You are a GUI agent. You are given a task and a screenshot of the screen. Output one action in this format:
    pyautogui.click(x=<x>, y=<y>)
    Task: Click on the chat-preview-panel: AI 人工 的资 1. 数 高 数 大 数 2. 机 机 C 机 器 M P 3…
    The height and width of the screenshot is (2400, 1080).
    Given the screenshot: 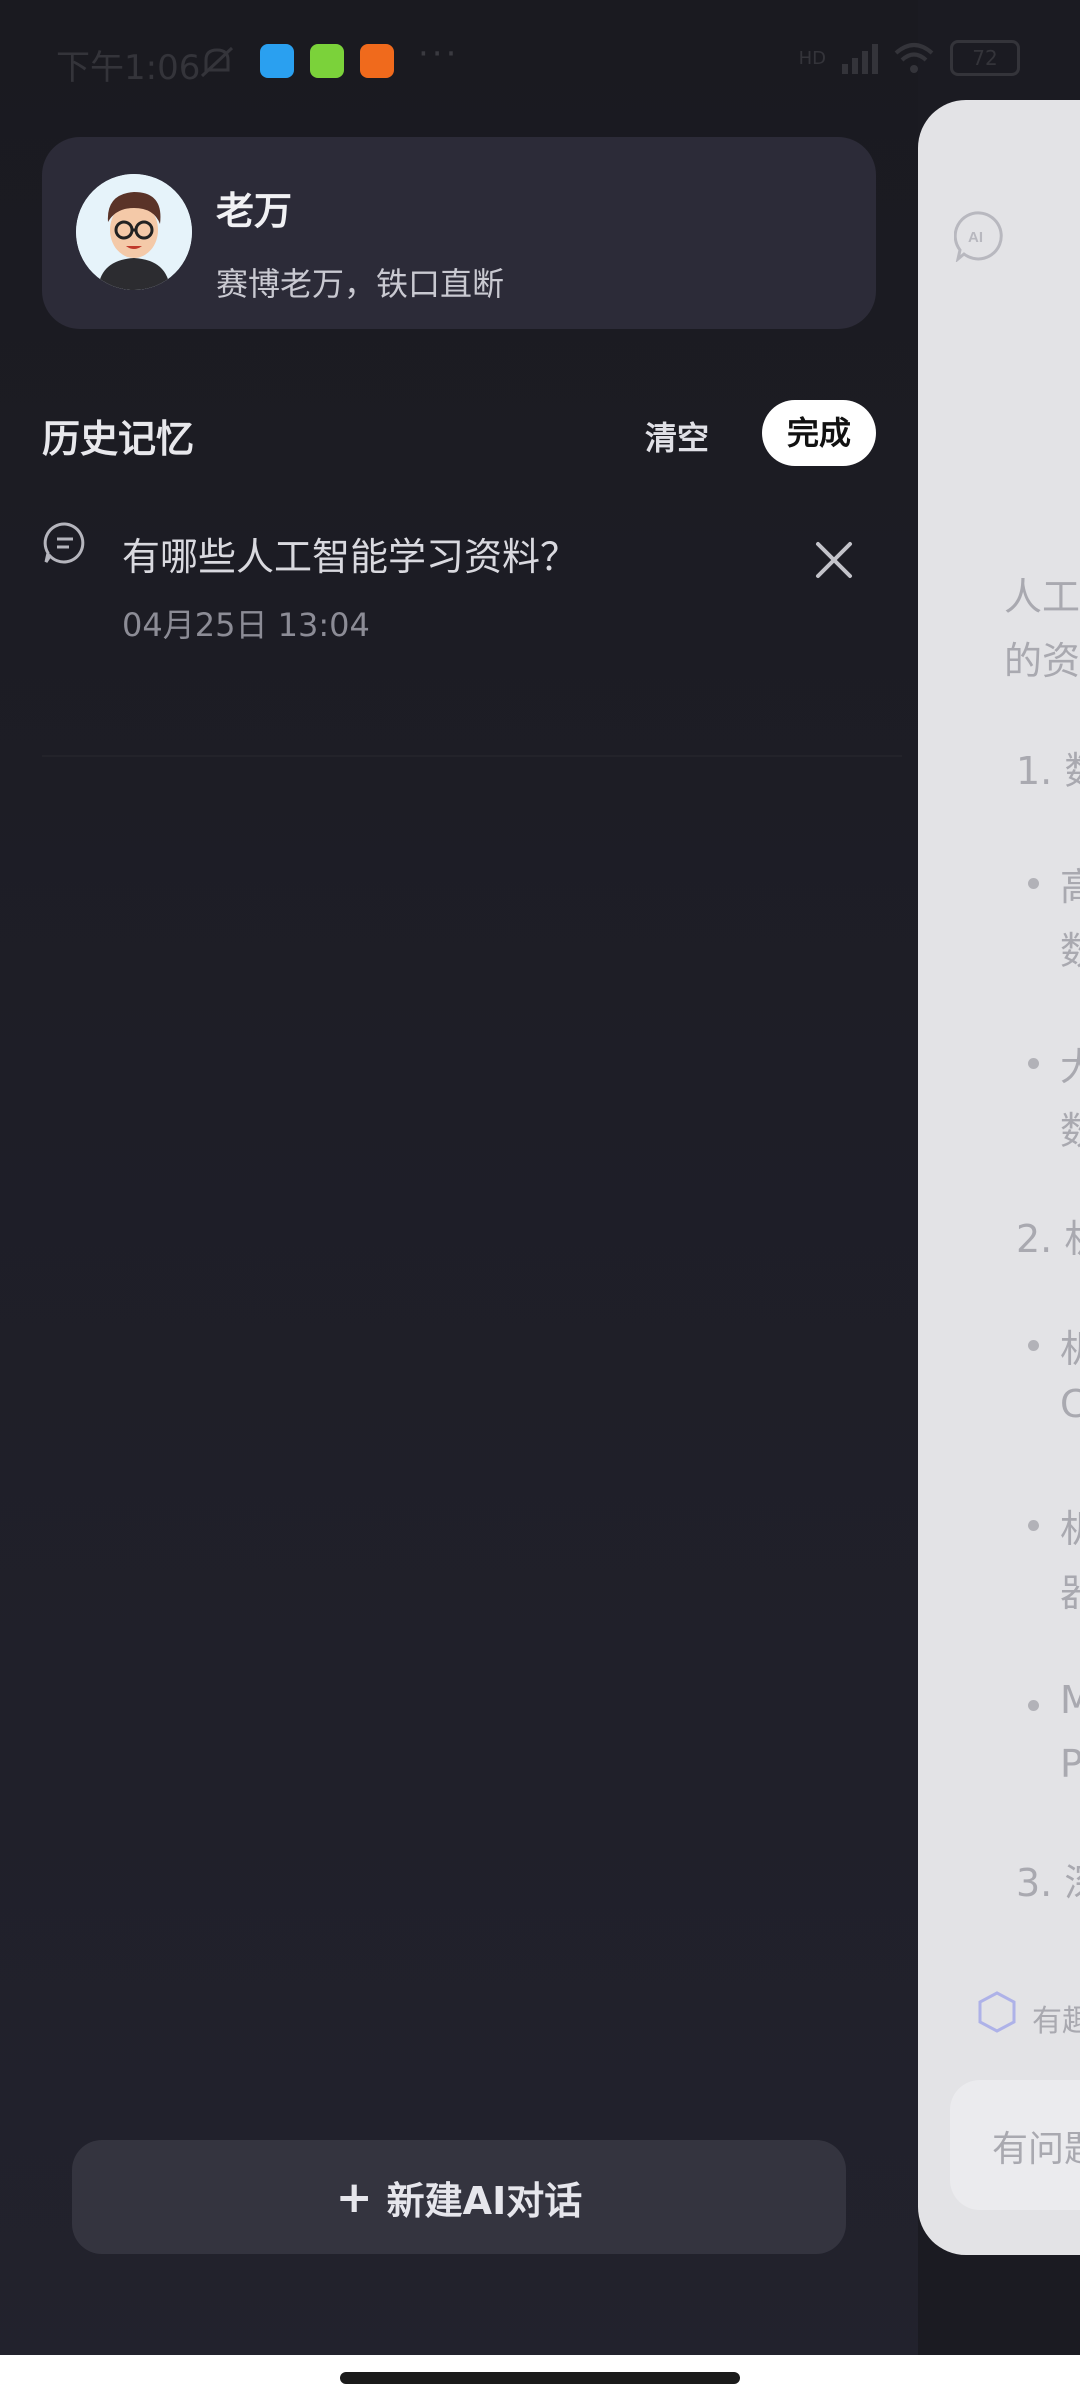 What is the action you would take?
    pyautogui.click(x=999, y=1177)
    